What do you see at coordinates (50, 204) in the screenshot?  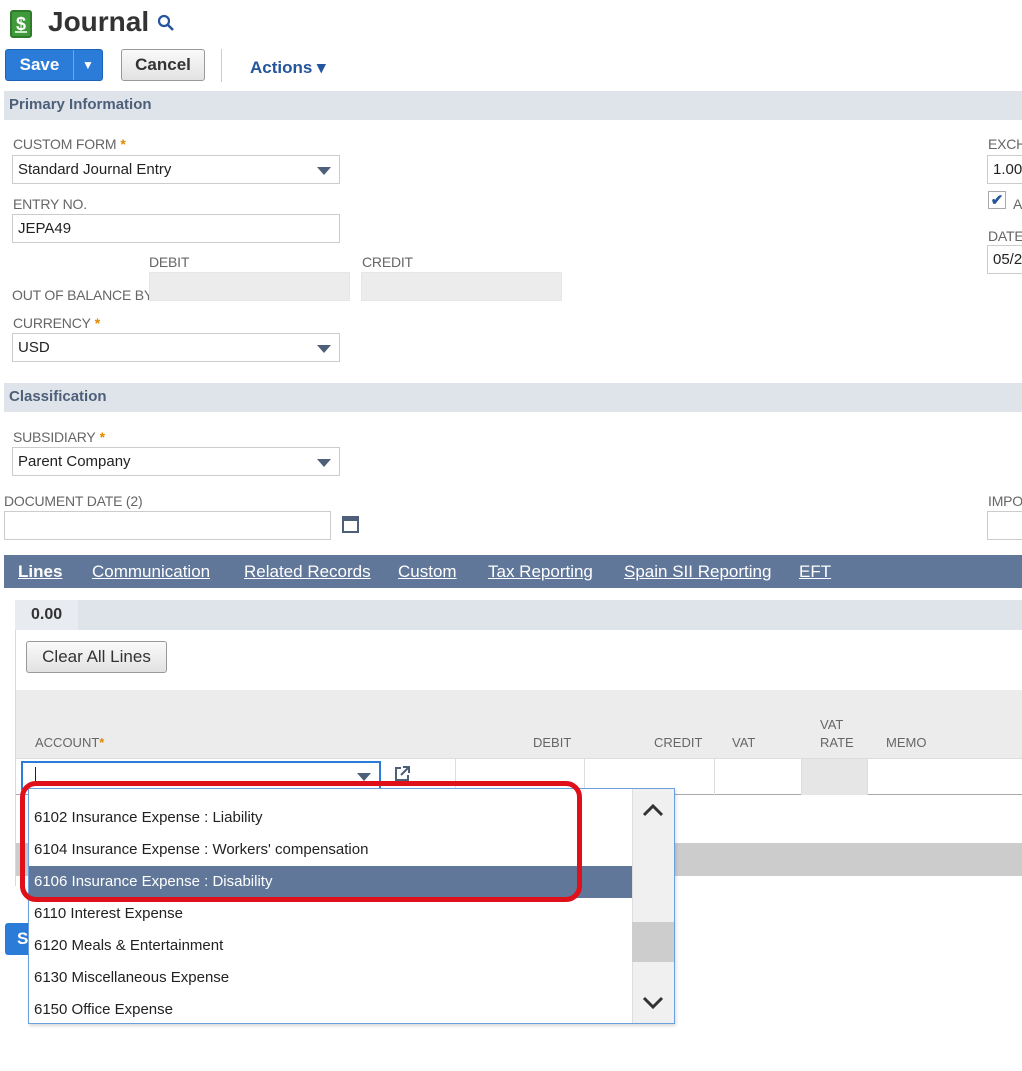 I see `entry-no-label: Entry No.` at bounding box center [50, 204].